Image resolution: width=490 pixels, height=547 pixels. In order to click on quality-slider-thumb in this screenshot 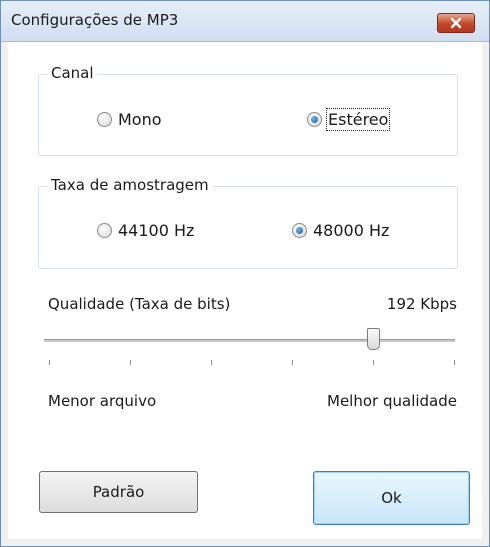, I will do `click(373, 339)`.